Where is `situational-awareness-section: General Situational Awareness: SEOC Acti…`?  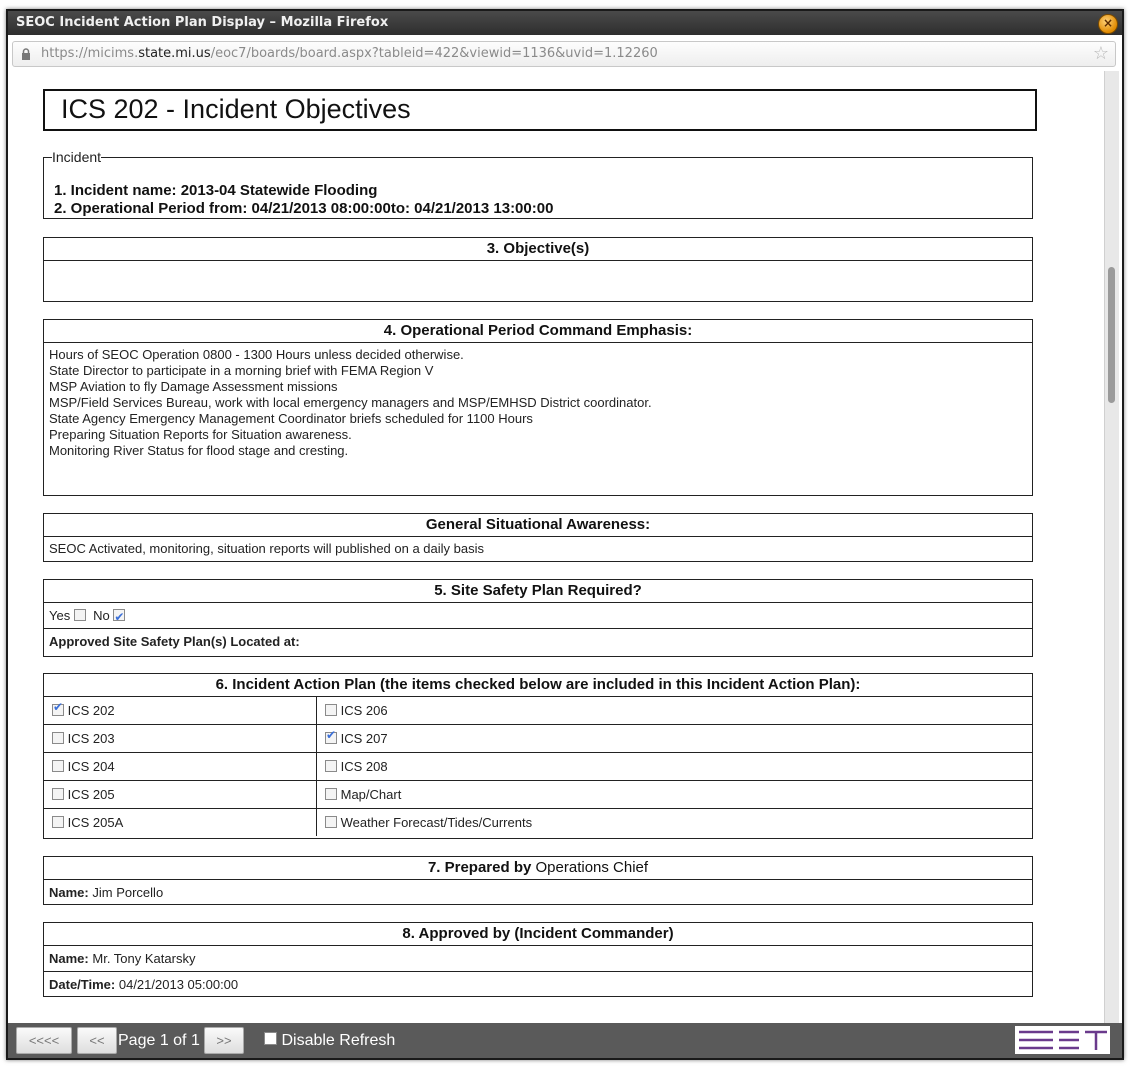
situational-awareness-section: General Situational Awareness: SEOC Acti… is located at coordinates (538, 537).